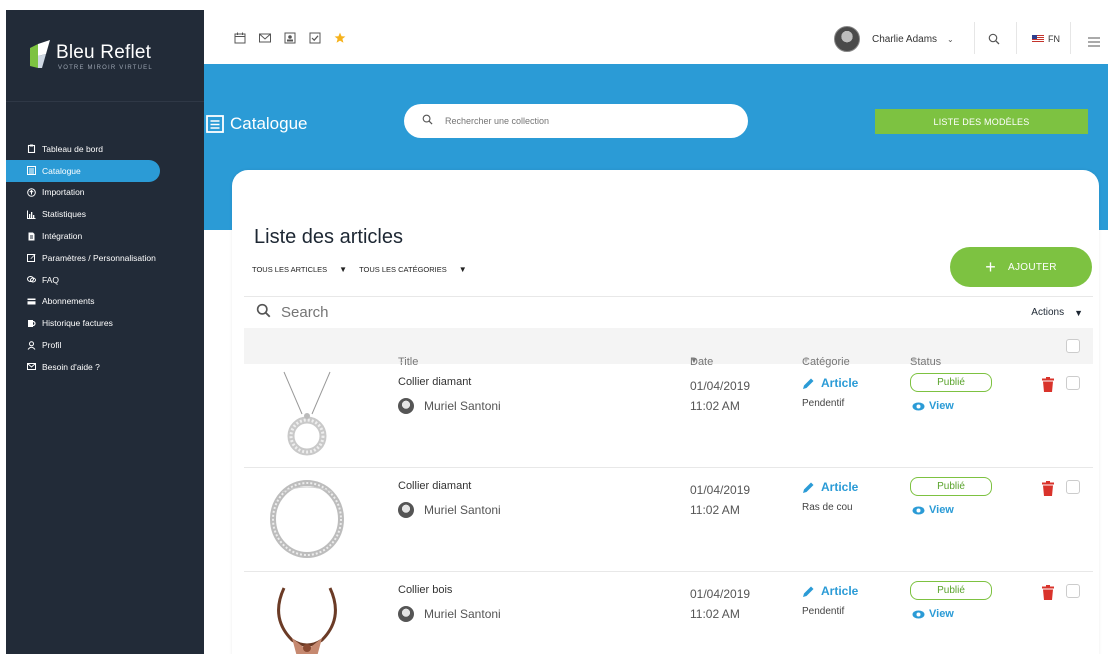 Image resolution: width=1114 pixels, height=654 pixels. Describe the element at coordinates (52, 345) in the screenshot. I see `sidebar-item-label: Profil` at that location.